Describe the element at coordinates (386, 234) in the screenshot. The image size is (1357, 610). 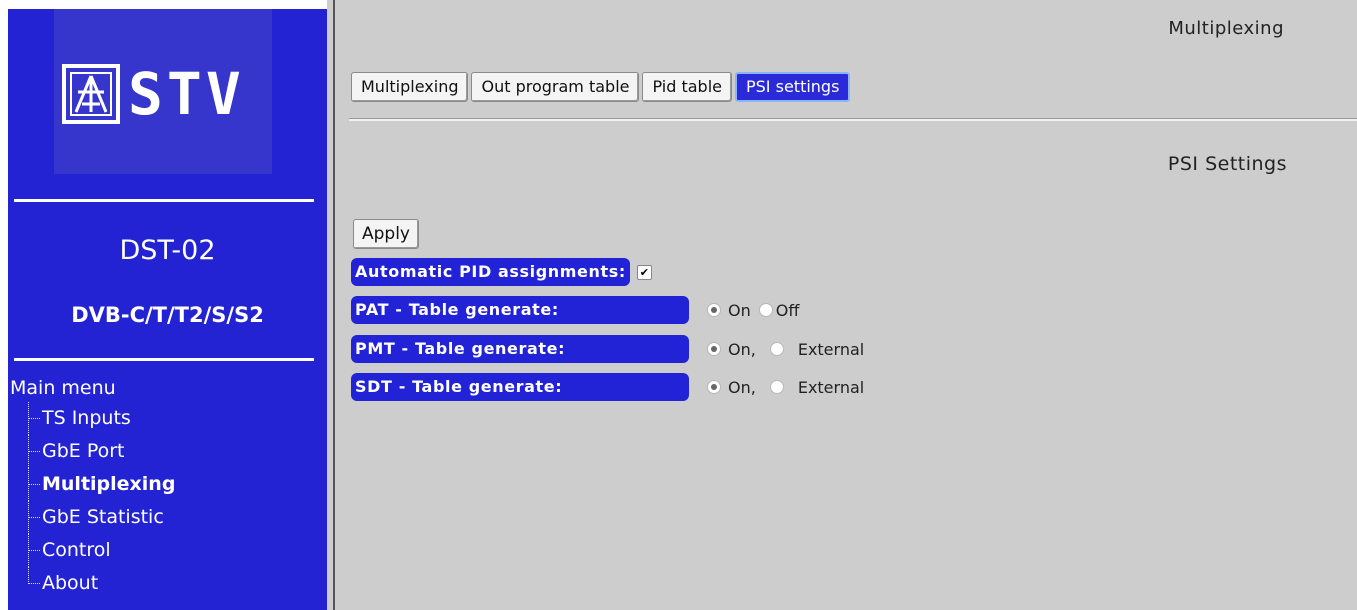
I see `apply-button: Apply` at that location.